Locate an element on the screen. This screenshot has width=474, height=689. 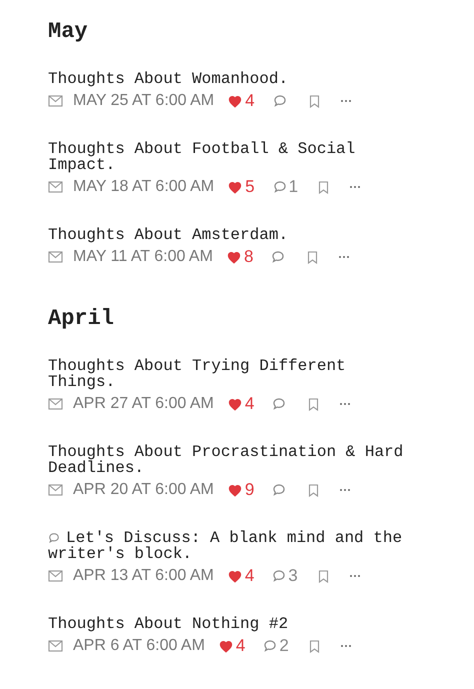
section-heading: May is located at coordinates (68, 32).